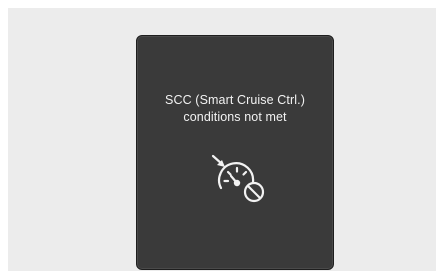 Image resolution: width=445 pixels, height=279 pixels. I want to click on warning-line-2: conditions not met, so click(235, 117).